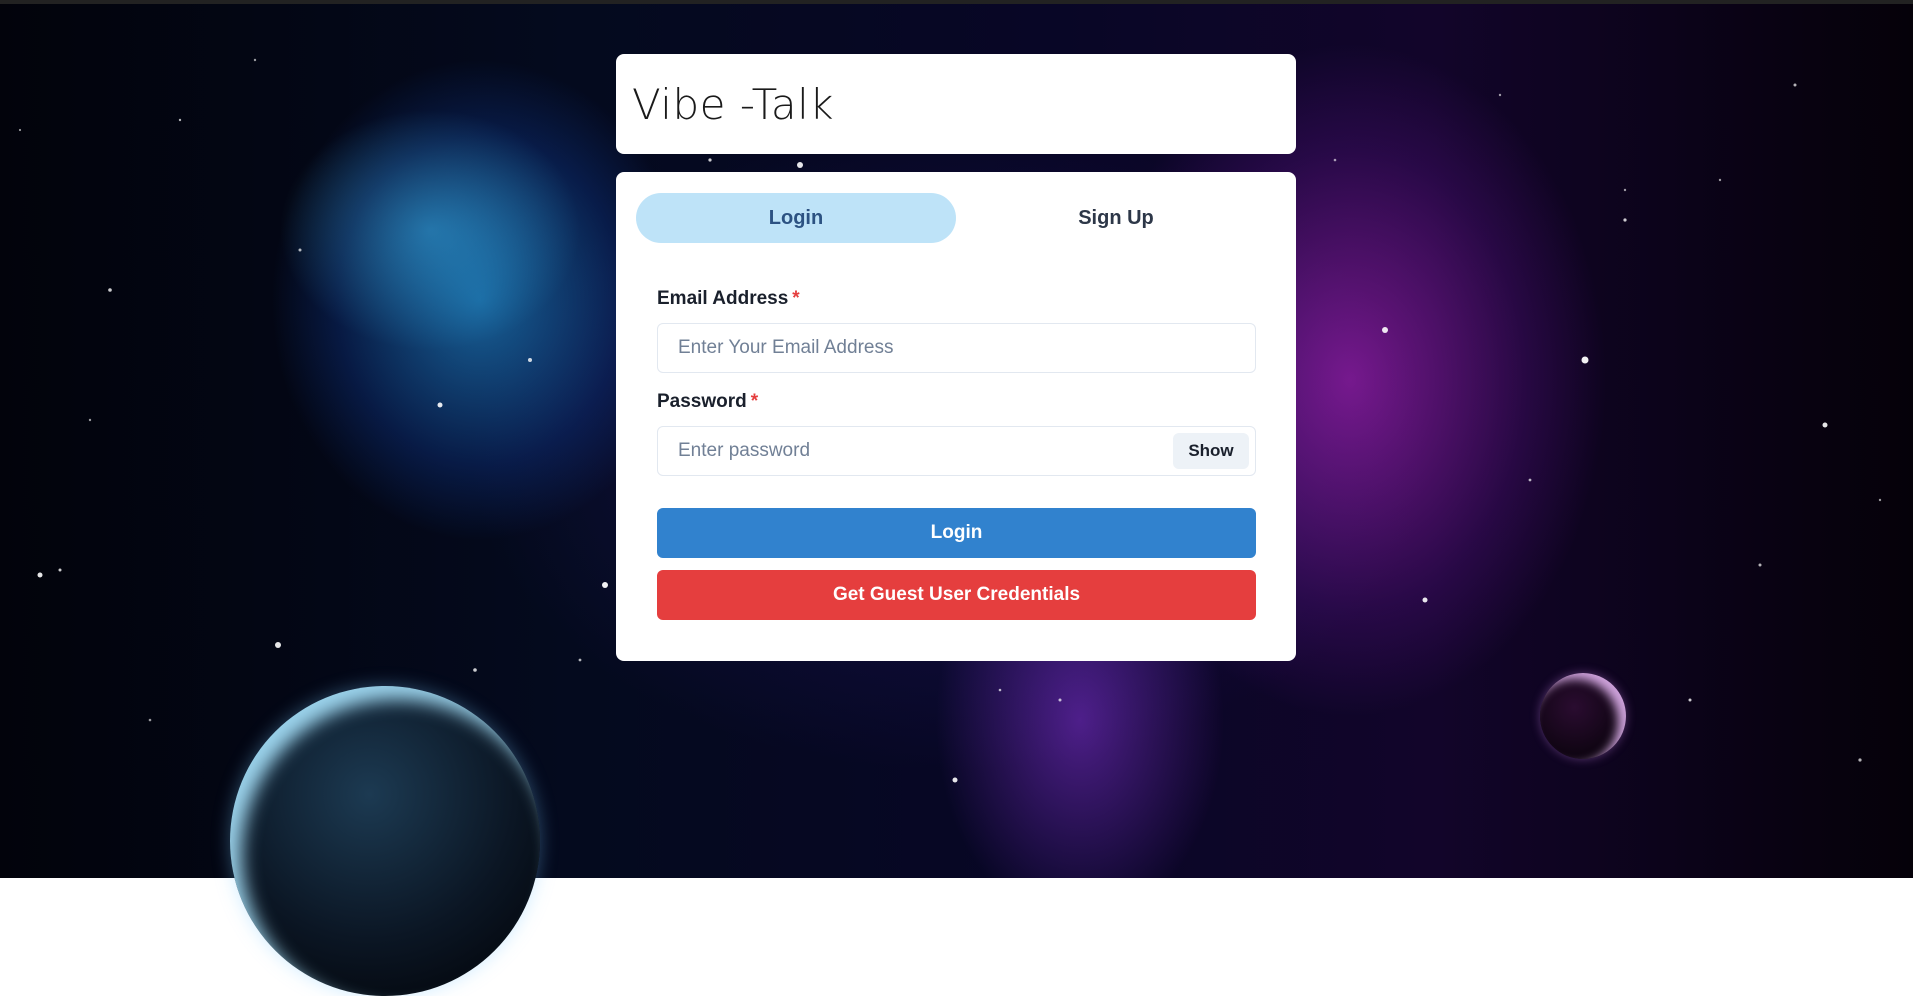 This screenshot has height=996, width=1913. Describe the element at coordinates (754, 401) in the screenshot. I see `password-required-mark: *` at that location.